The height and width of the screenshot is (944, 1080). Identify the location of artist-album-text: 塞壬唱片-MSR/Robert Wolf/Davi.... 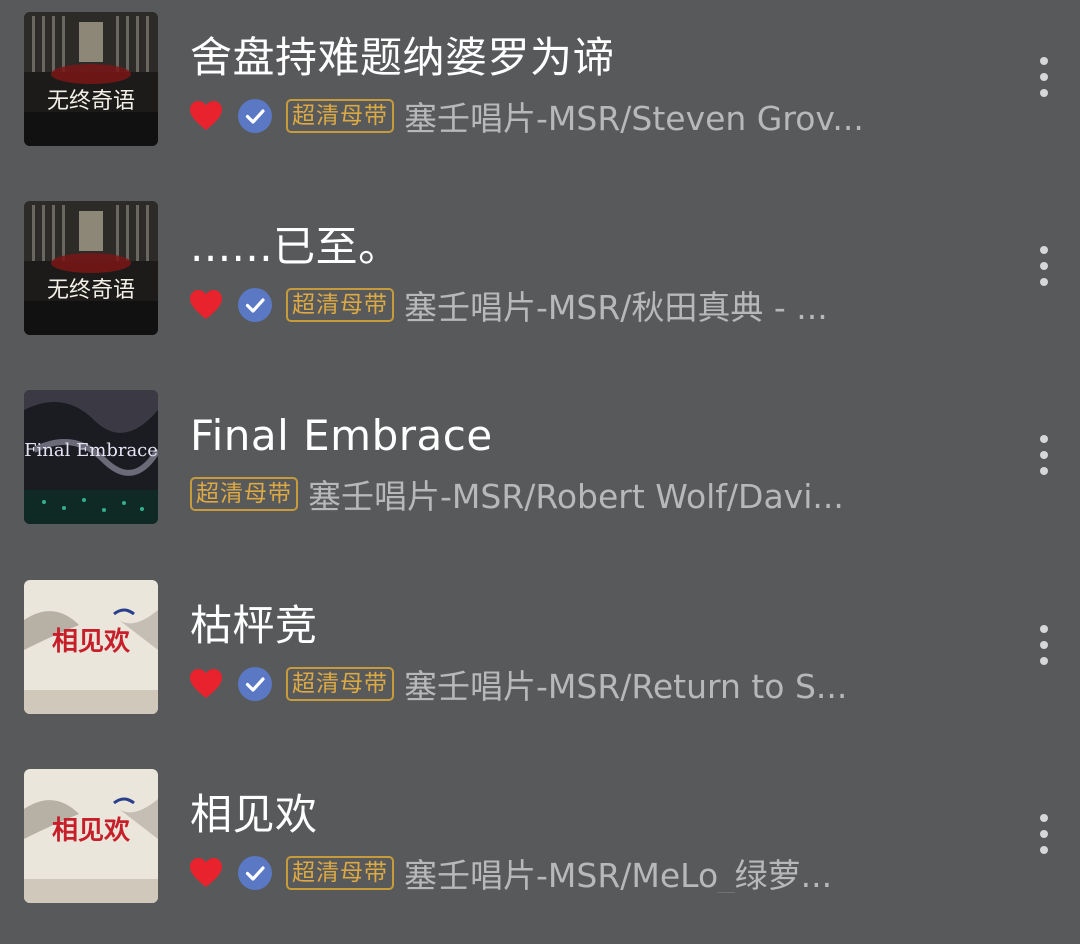
(576, 495).